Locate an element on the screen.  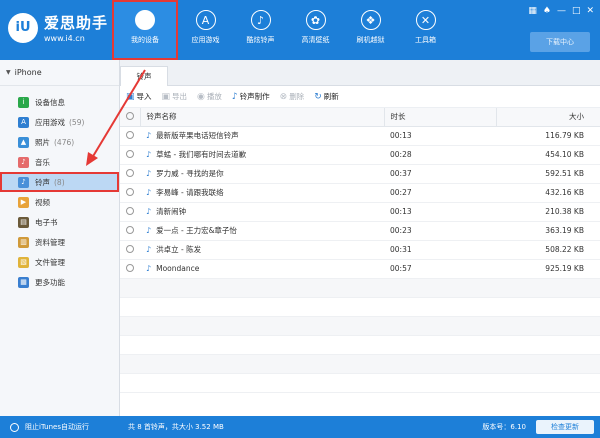
sidebar-item-0: i 设备信息 is located at coordinates (59, 102).